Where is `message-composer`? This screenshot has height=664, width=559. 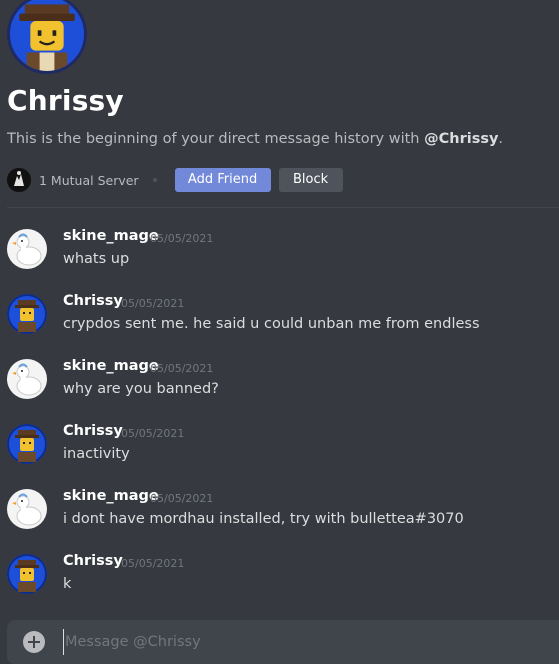 message-composer is located at coordinates (283, 642).